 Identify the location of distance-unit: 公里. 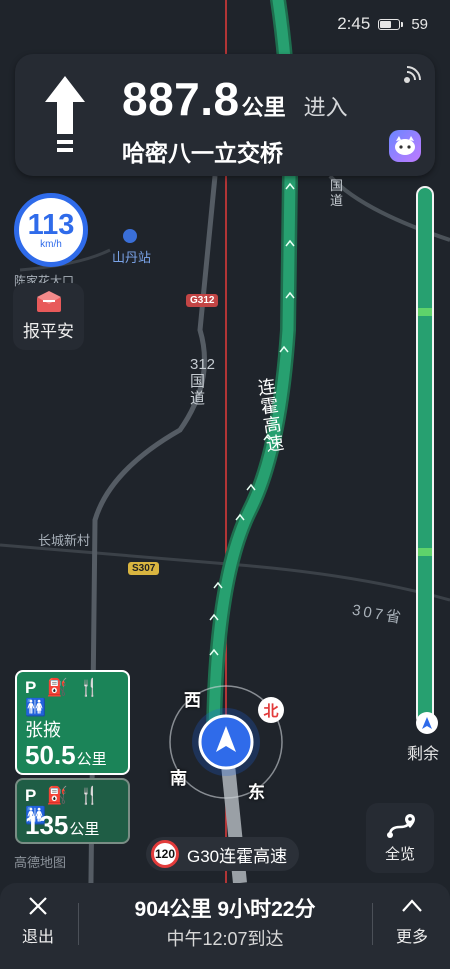
(263, 107).